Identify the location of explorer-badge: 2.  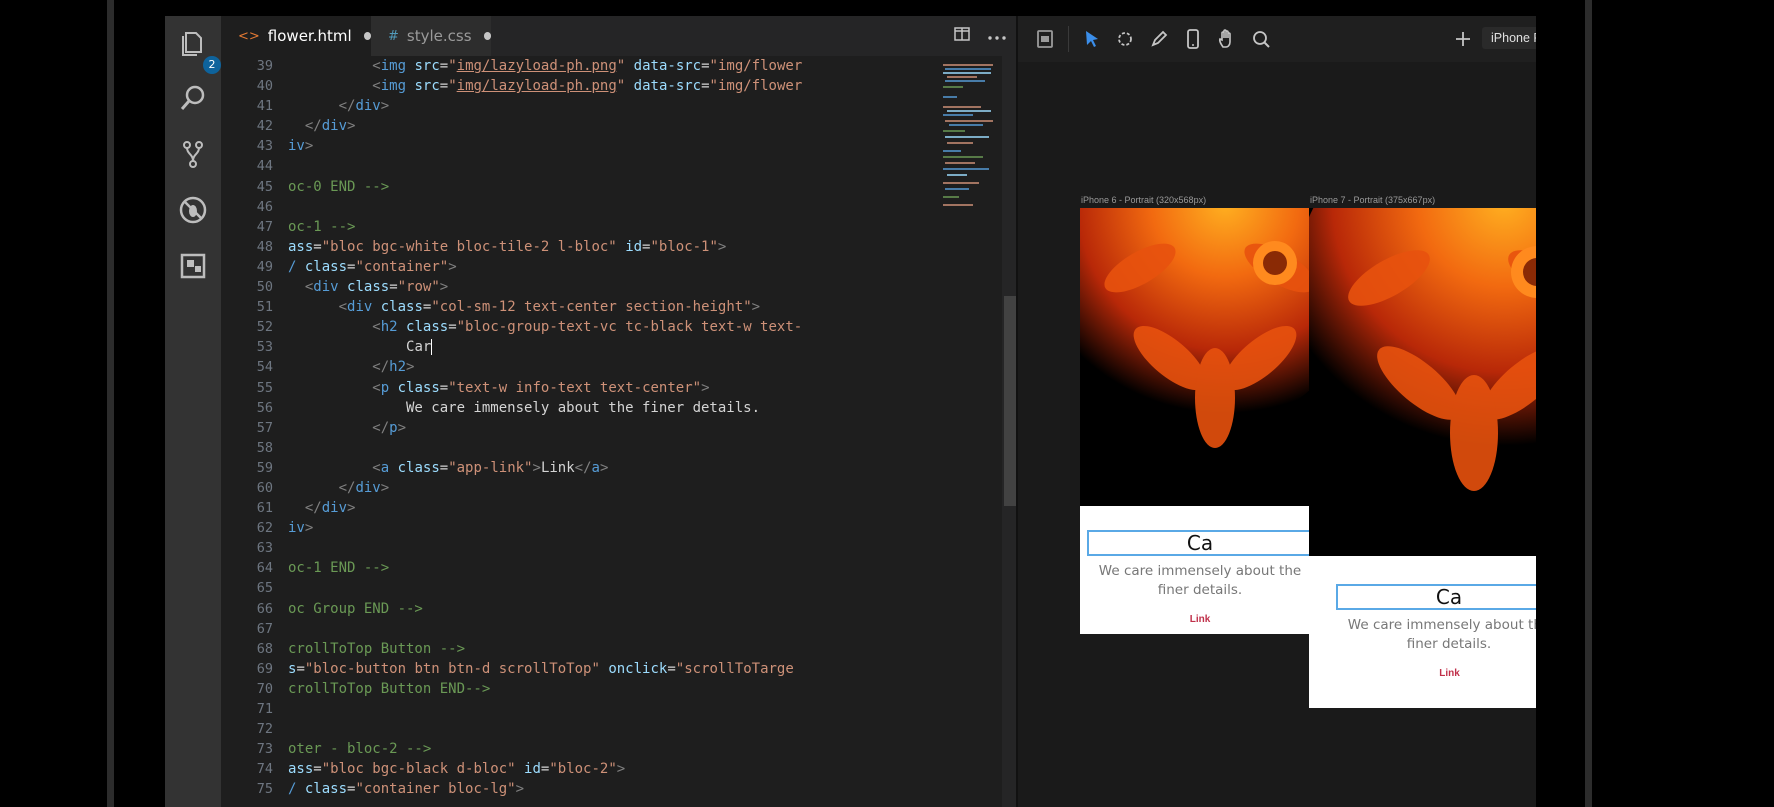
(212, 65).